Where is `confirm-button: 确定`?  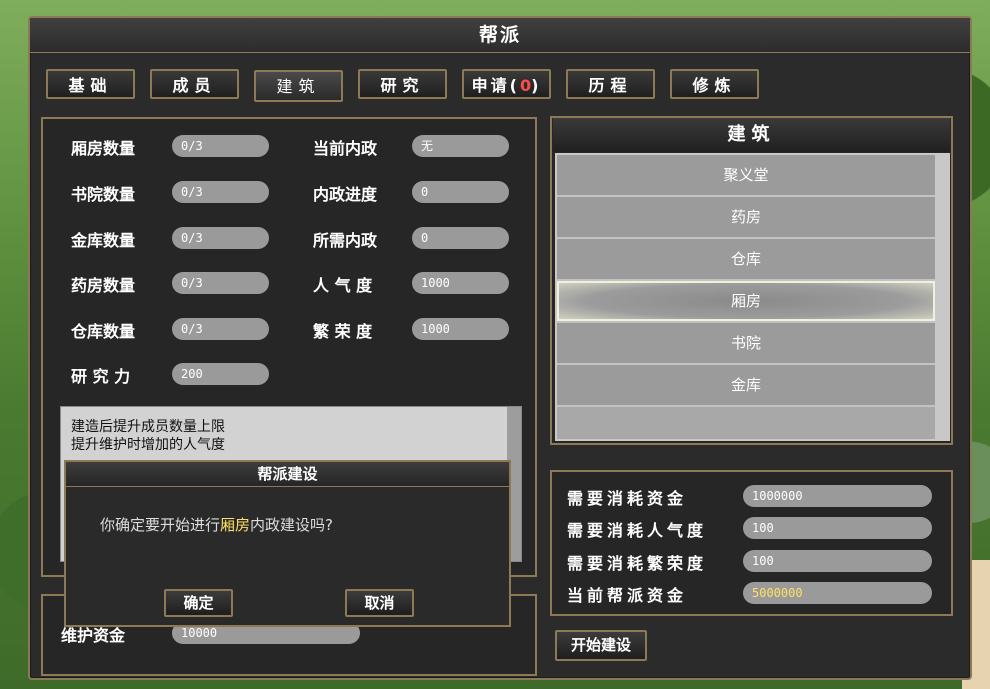
confirm-button: 确定 is located at coordinates (198, 603).